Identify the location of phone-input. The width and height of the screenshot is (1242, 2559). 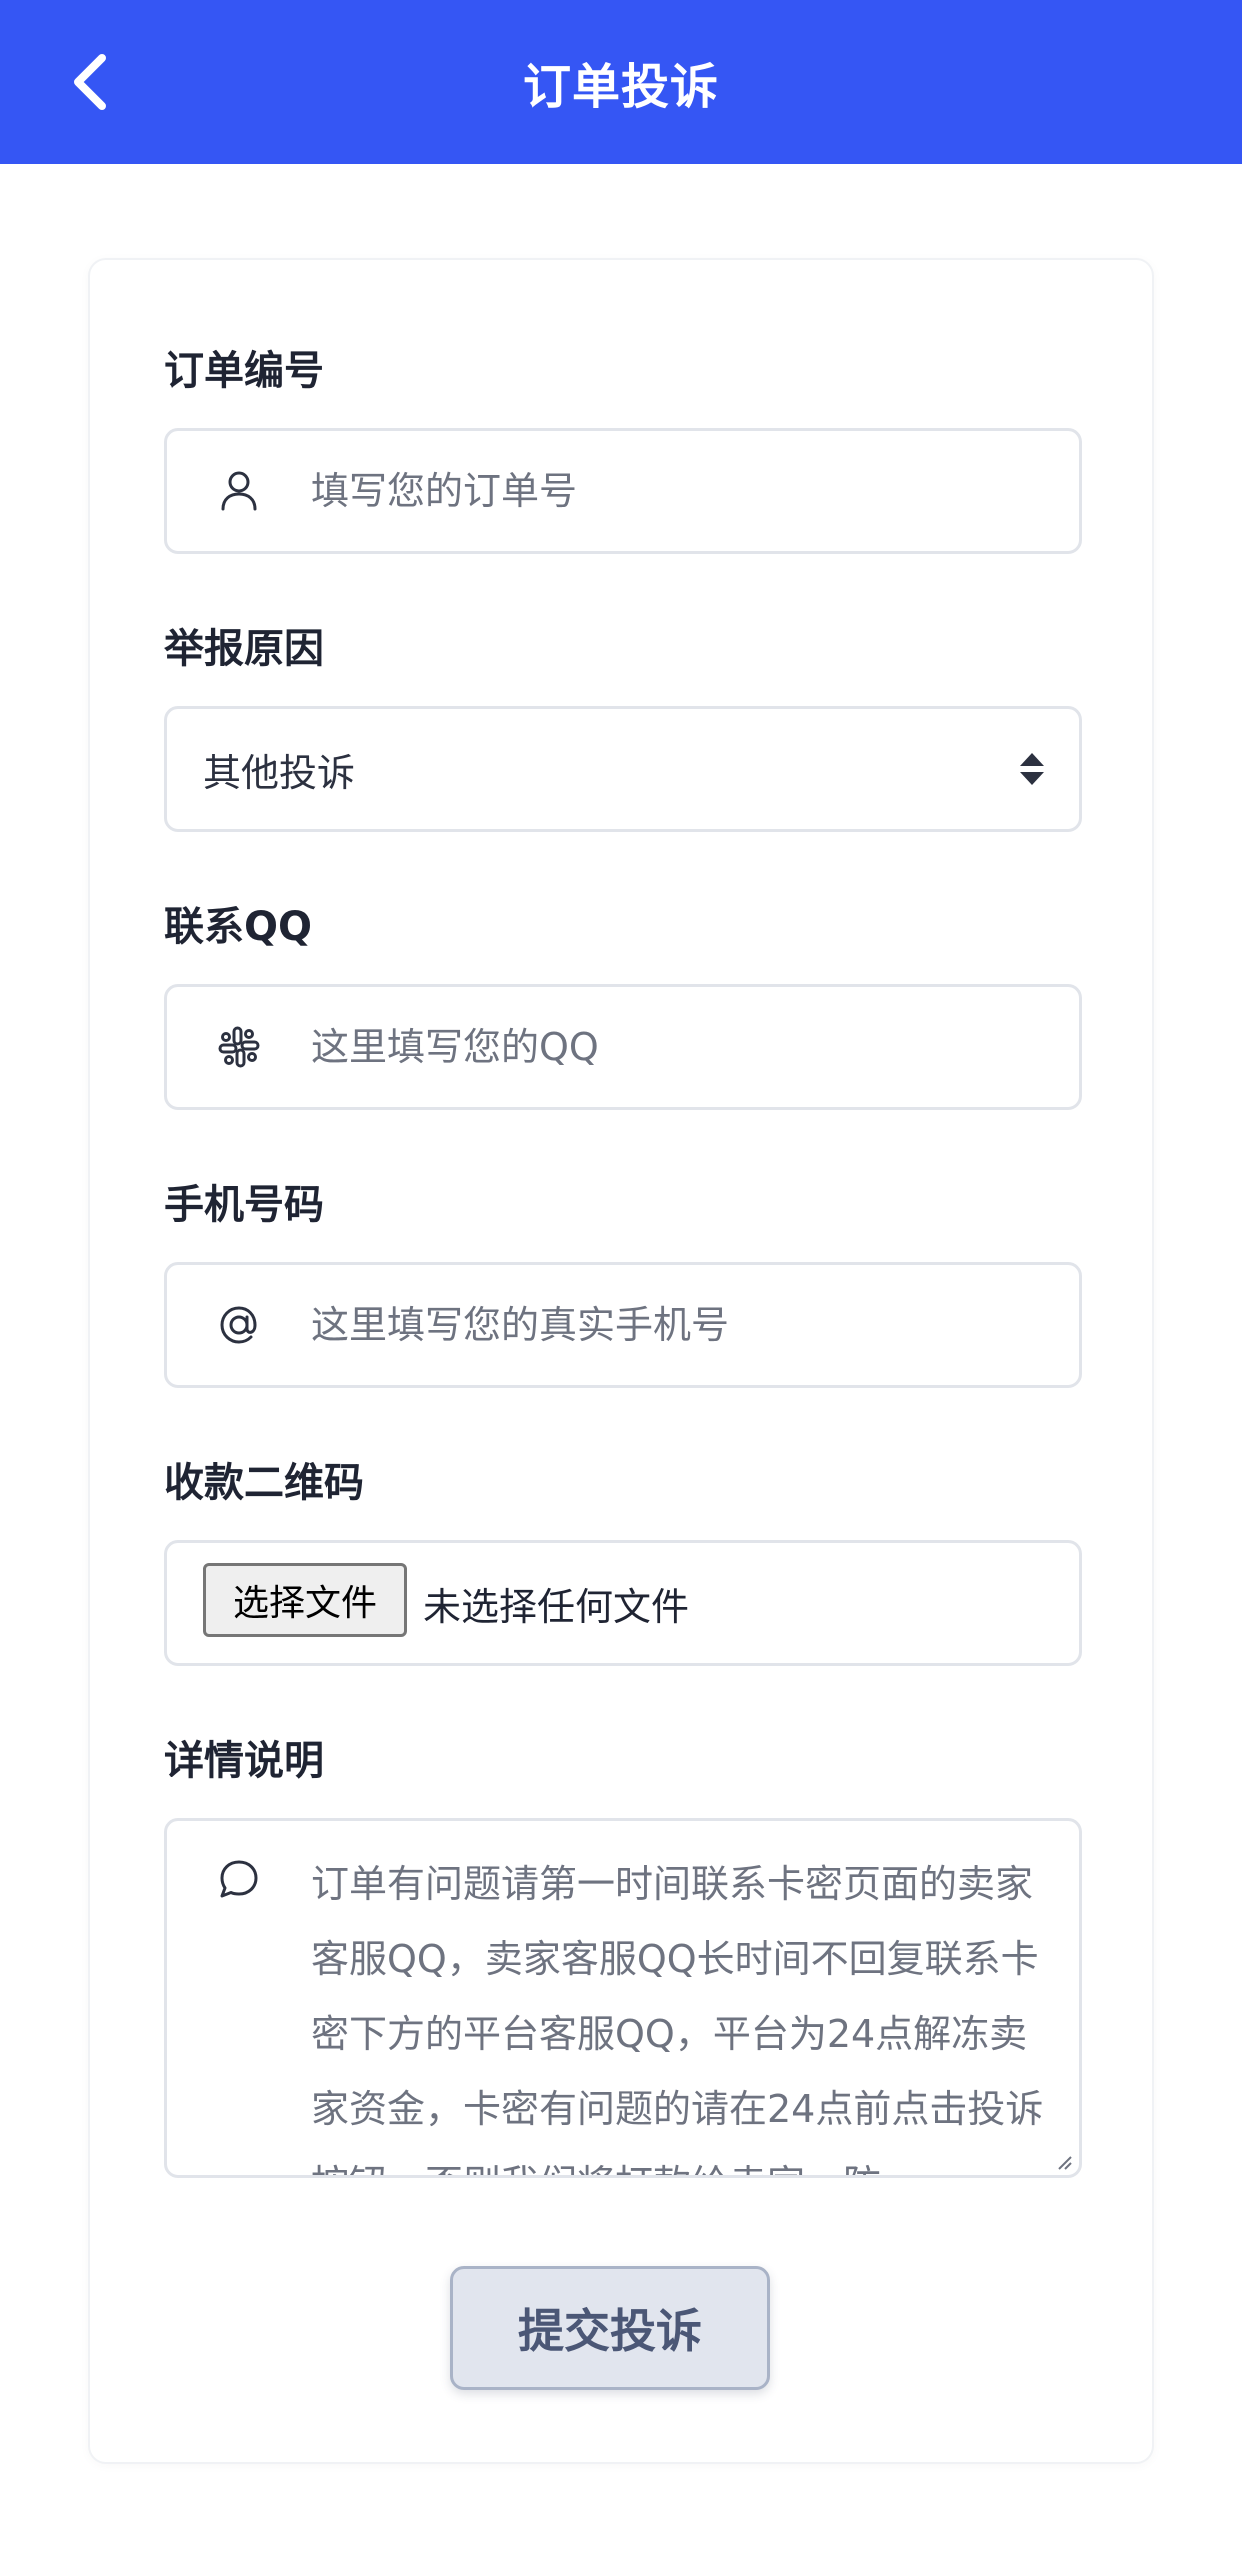
(680, 1325).